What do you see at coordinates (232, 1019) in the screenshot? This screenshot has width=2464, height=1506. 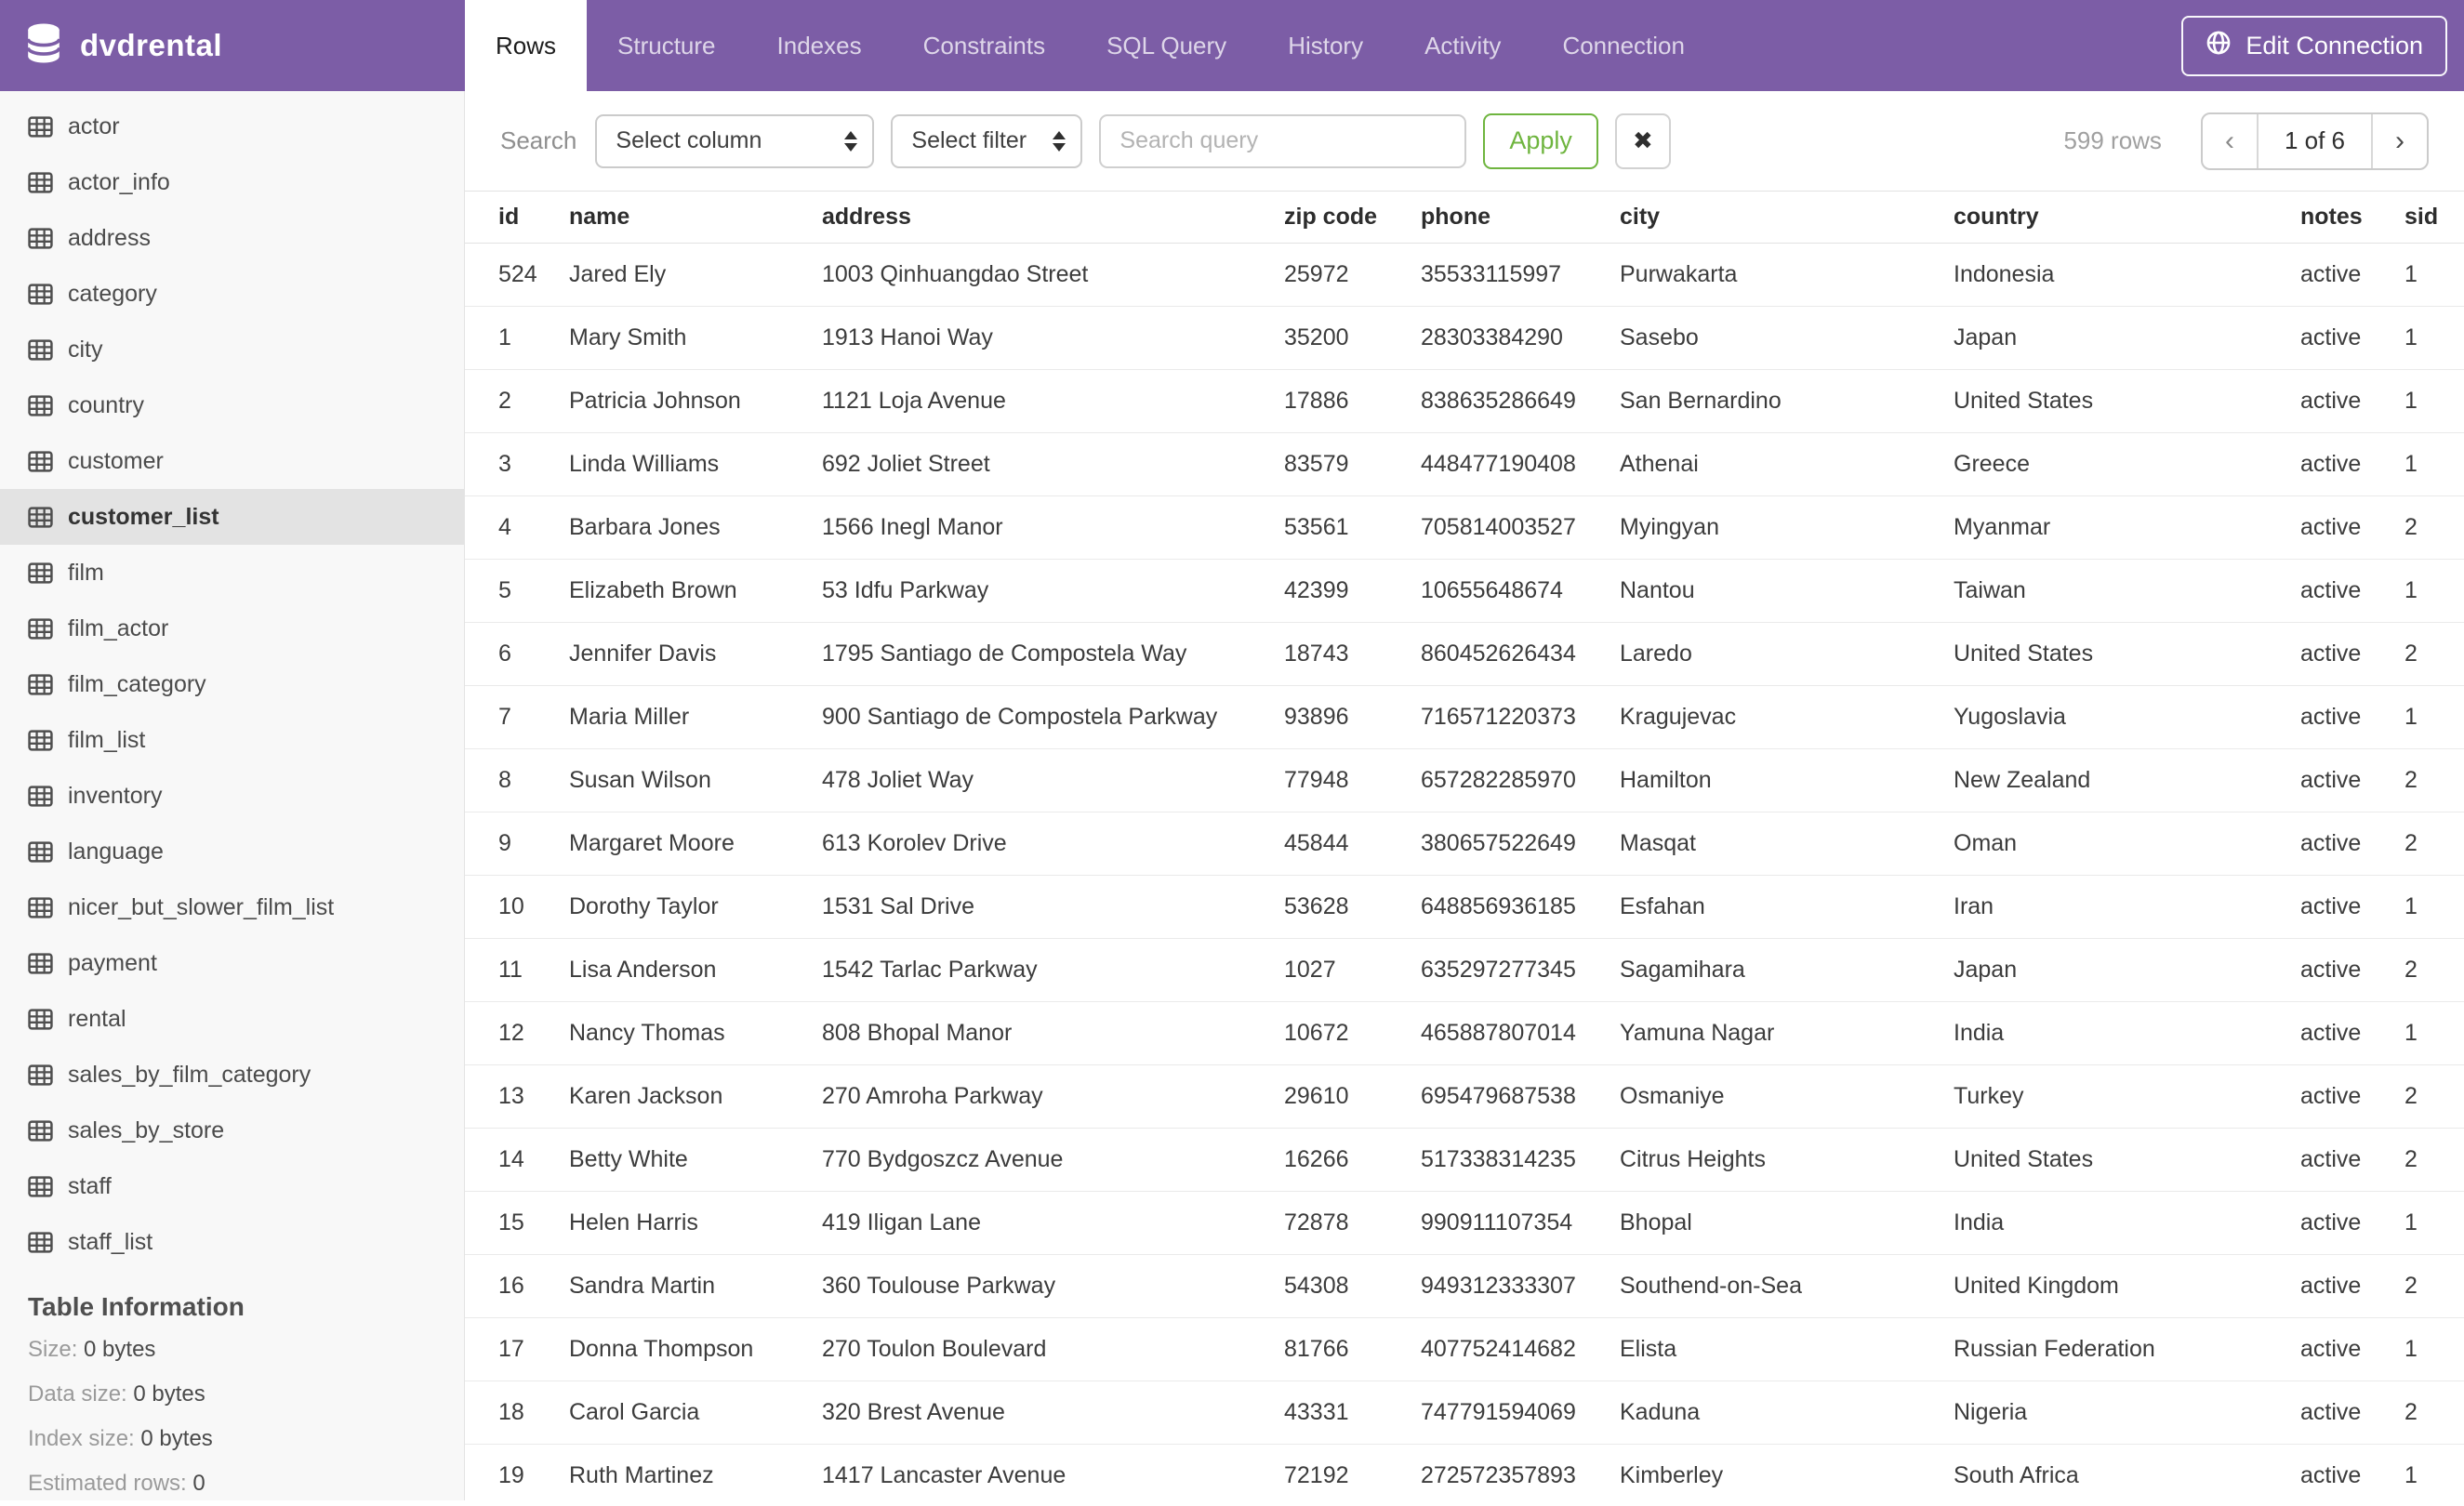 I see `sidebar-item-rental: rental` at bounding box center [232, 1019].